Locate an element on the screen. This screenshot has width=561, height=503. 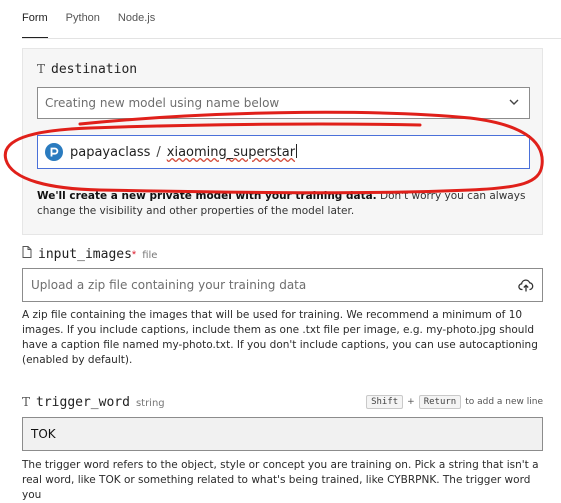
keyboard-hint: Shift + Return to add a new line is located at coordinates (454, 402).